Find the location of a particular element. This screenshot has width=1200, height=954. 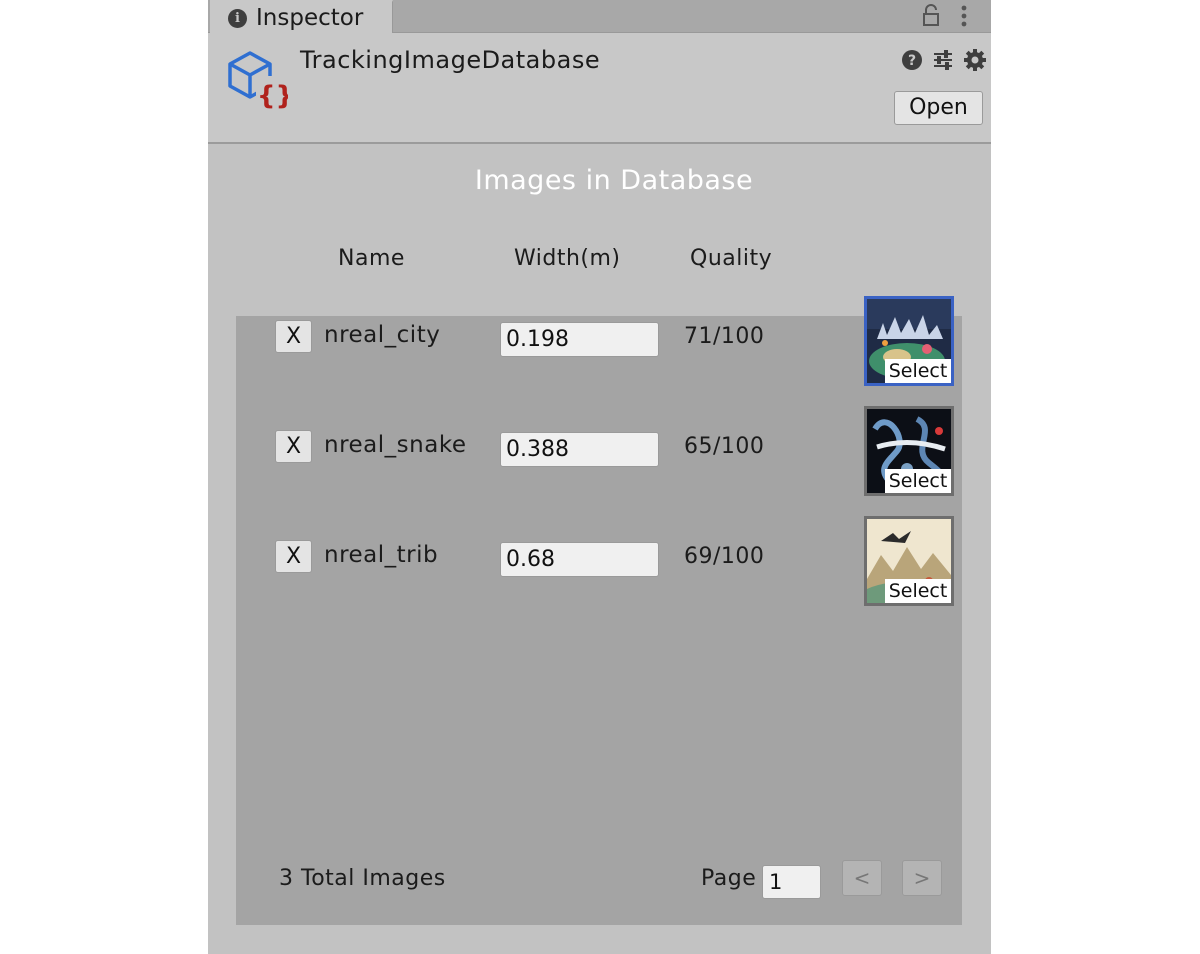

preset-icon is located at coordinates (943, 60).